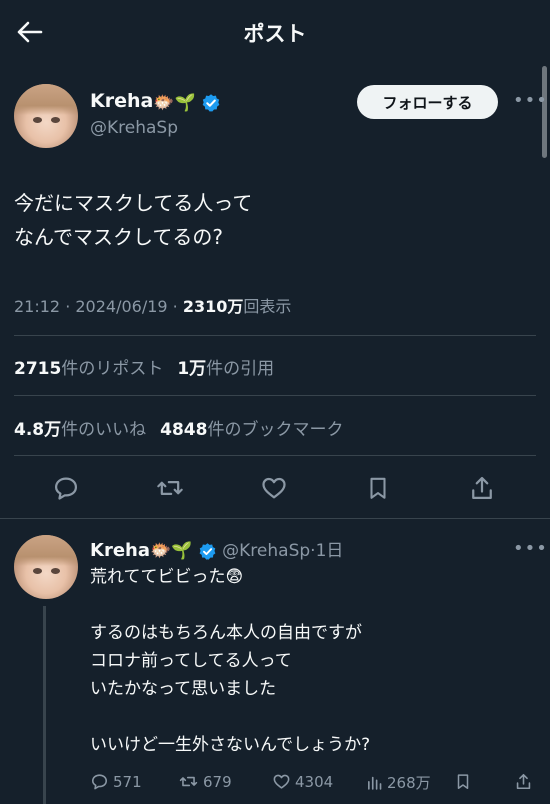 The image size is (550, 804). Describe the element at coordinates (213, 306) in the screenshot. I see `views-count: 2310万` at that location.